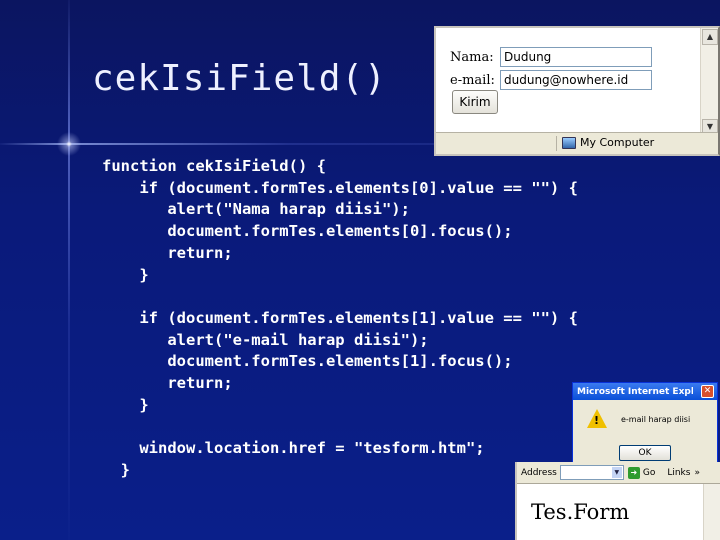 The image size is (720, 540). Describe the element at coordinates (569, 142) in the screenshot. I see `my-computer-icon` at that location.